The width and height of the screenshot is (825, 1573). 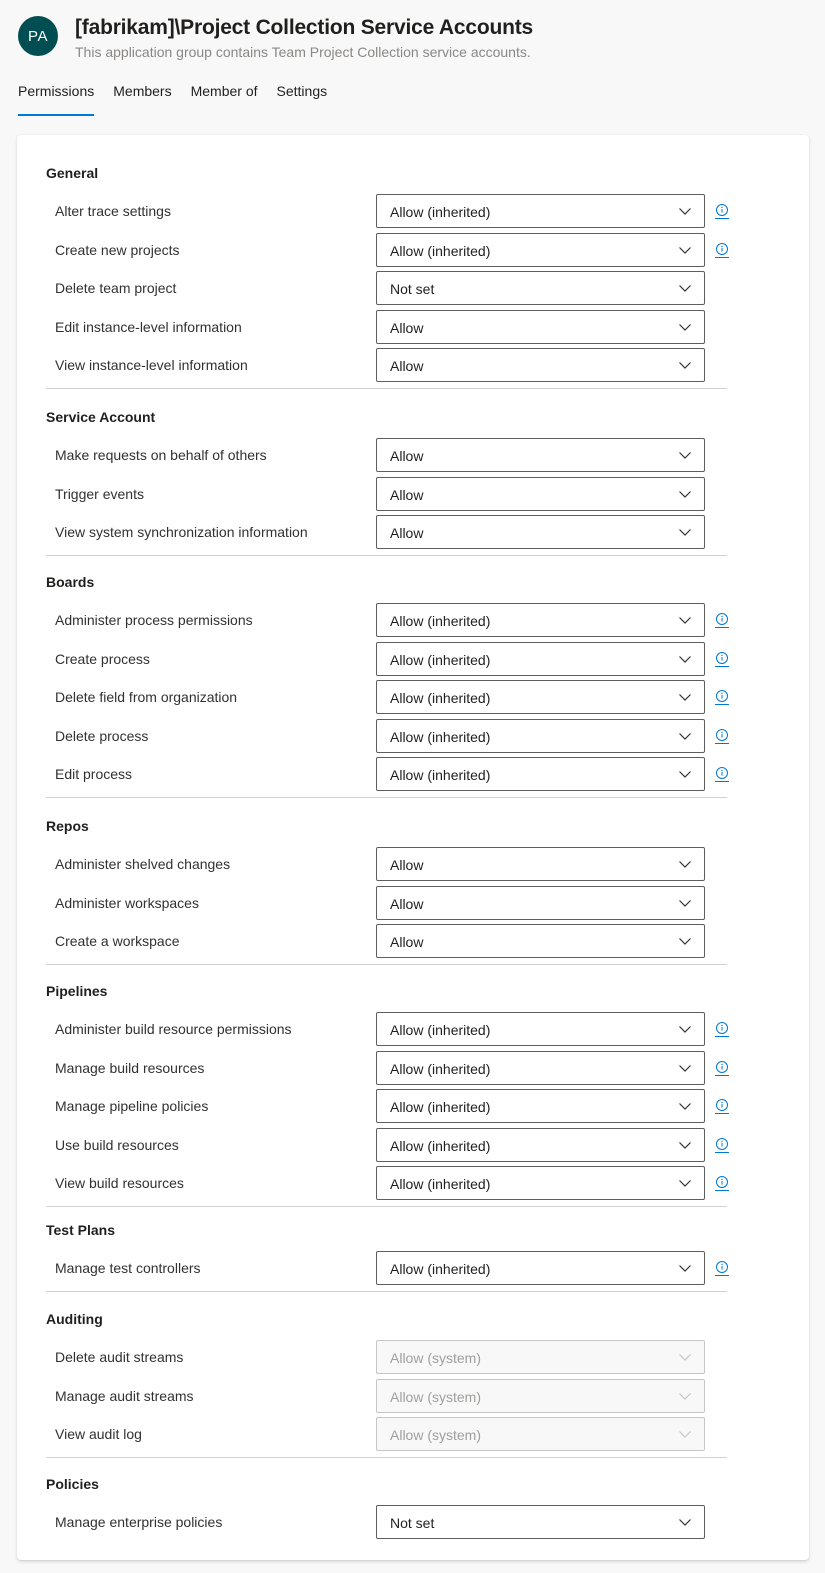 I want to click on permission-label: Manage pipeline policies, so click(x=132, y=1106).